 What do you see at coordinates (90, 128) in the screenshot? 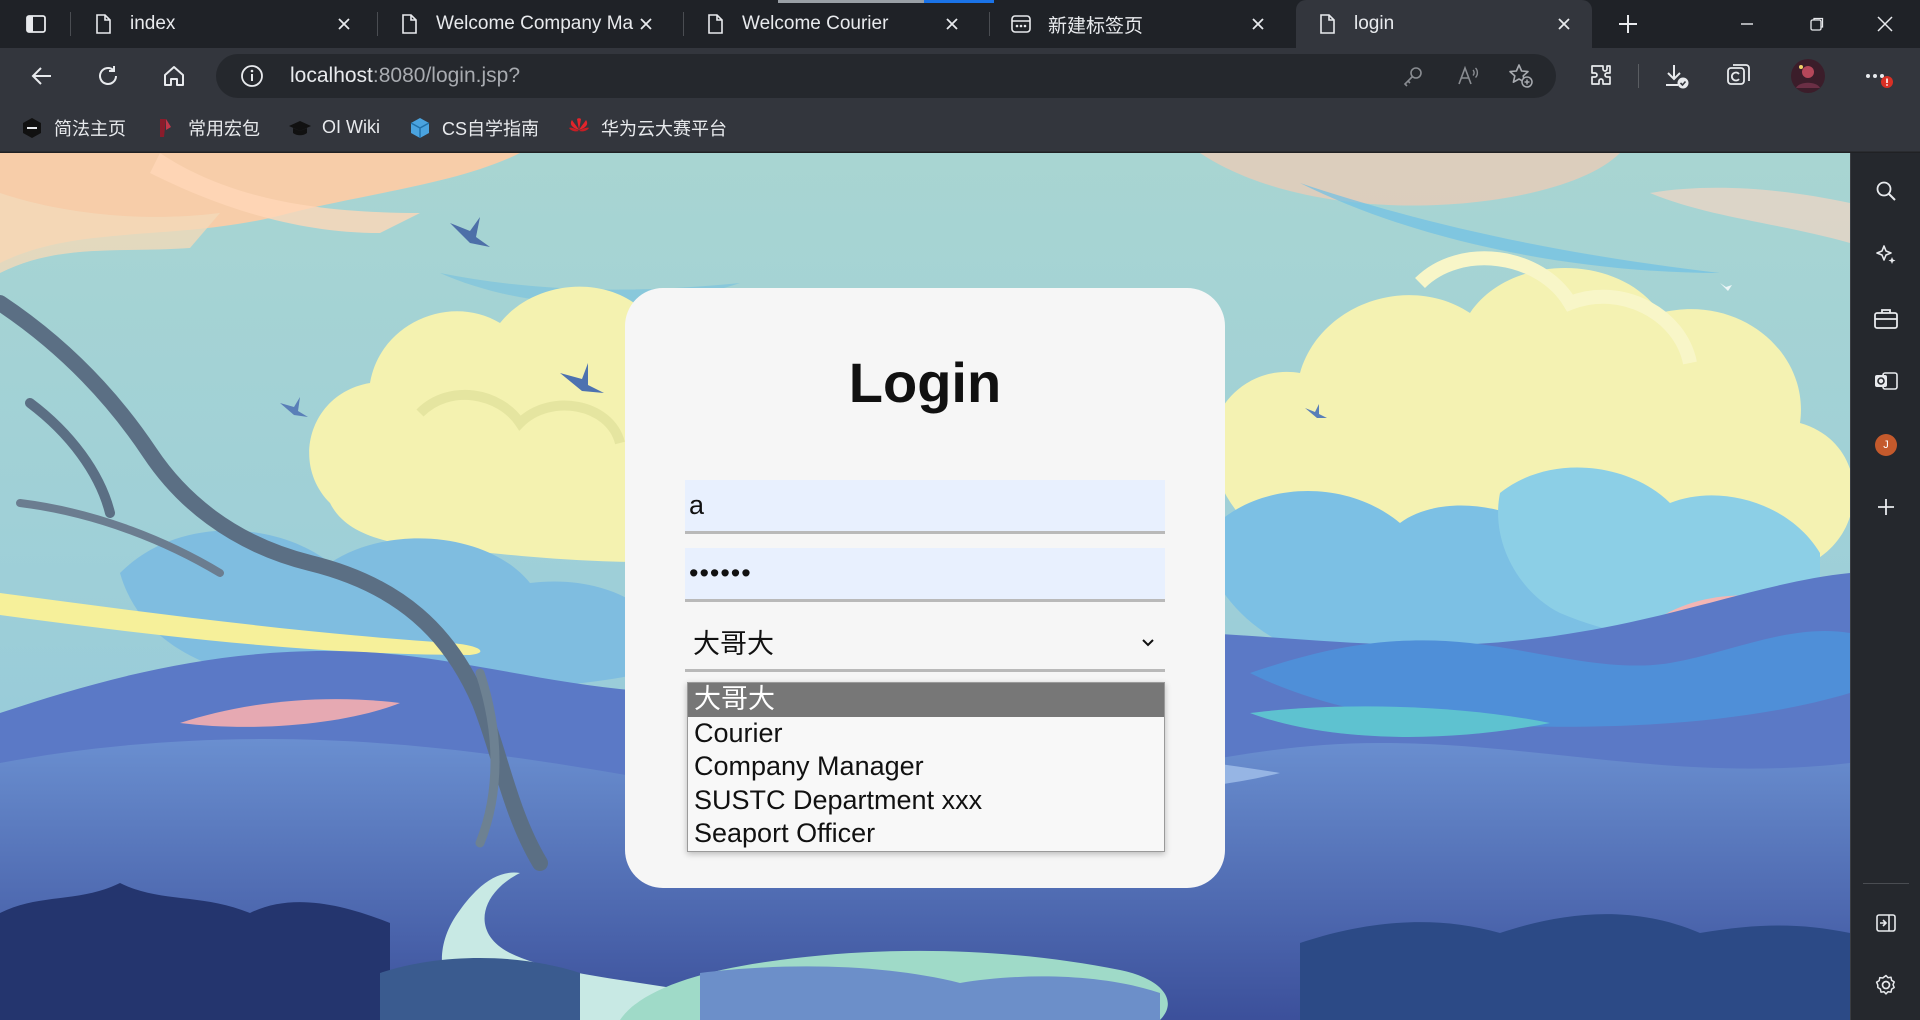
I see `bookmark-label: 简法主页` at bounding box center [90, 128].